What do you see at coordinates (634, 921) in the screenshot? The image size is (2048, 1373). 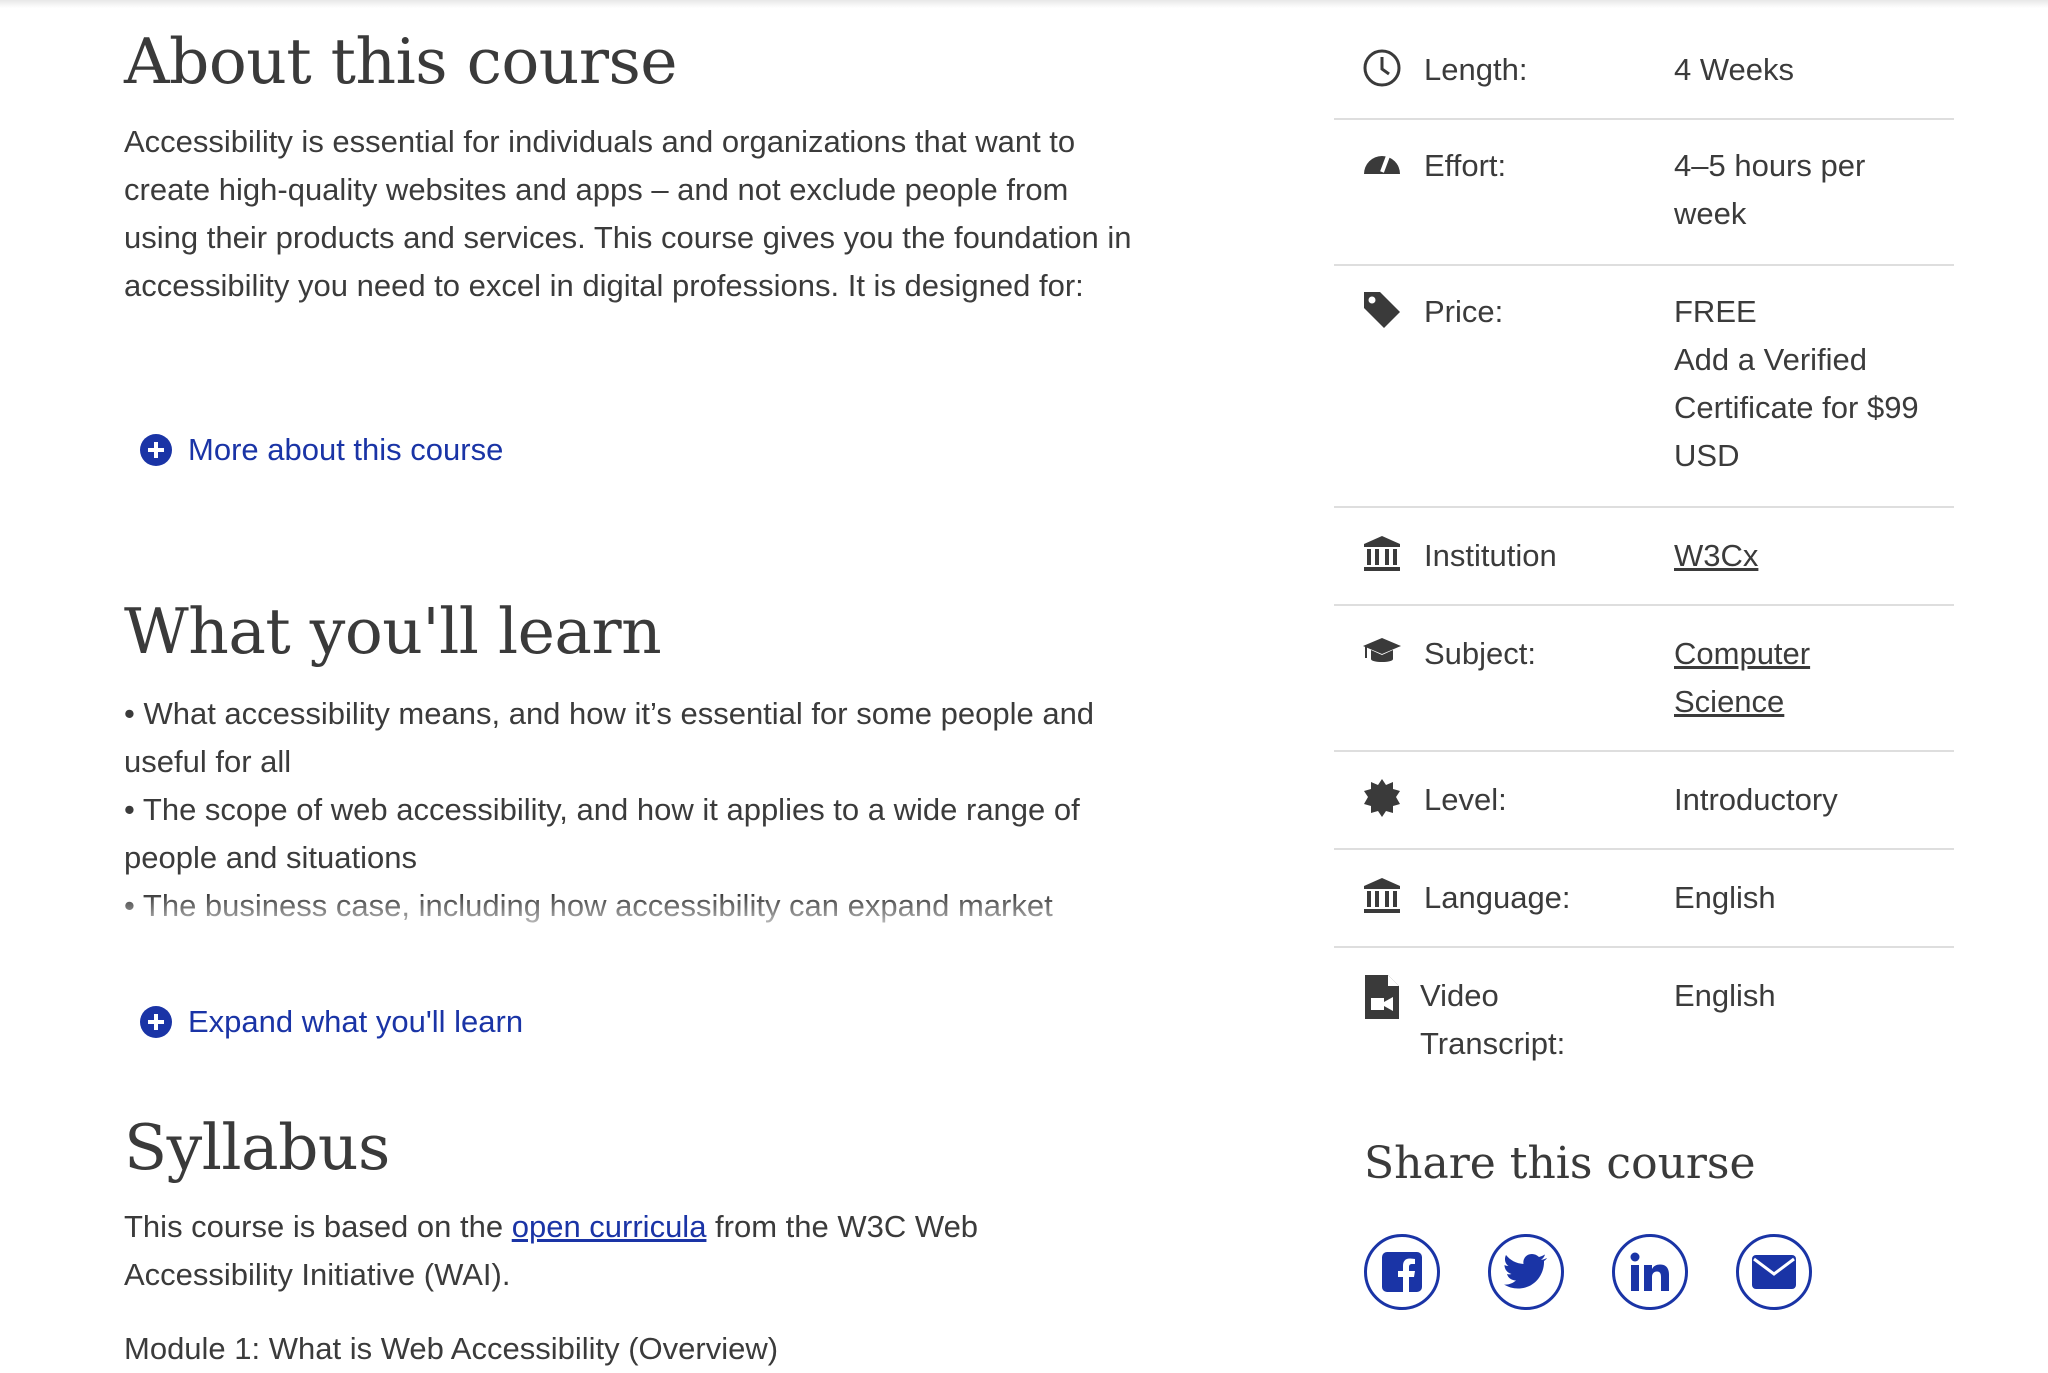 I see `learn-fade` at bounding box center [634, 921].